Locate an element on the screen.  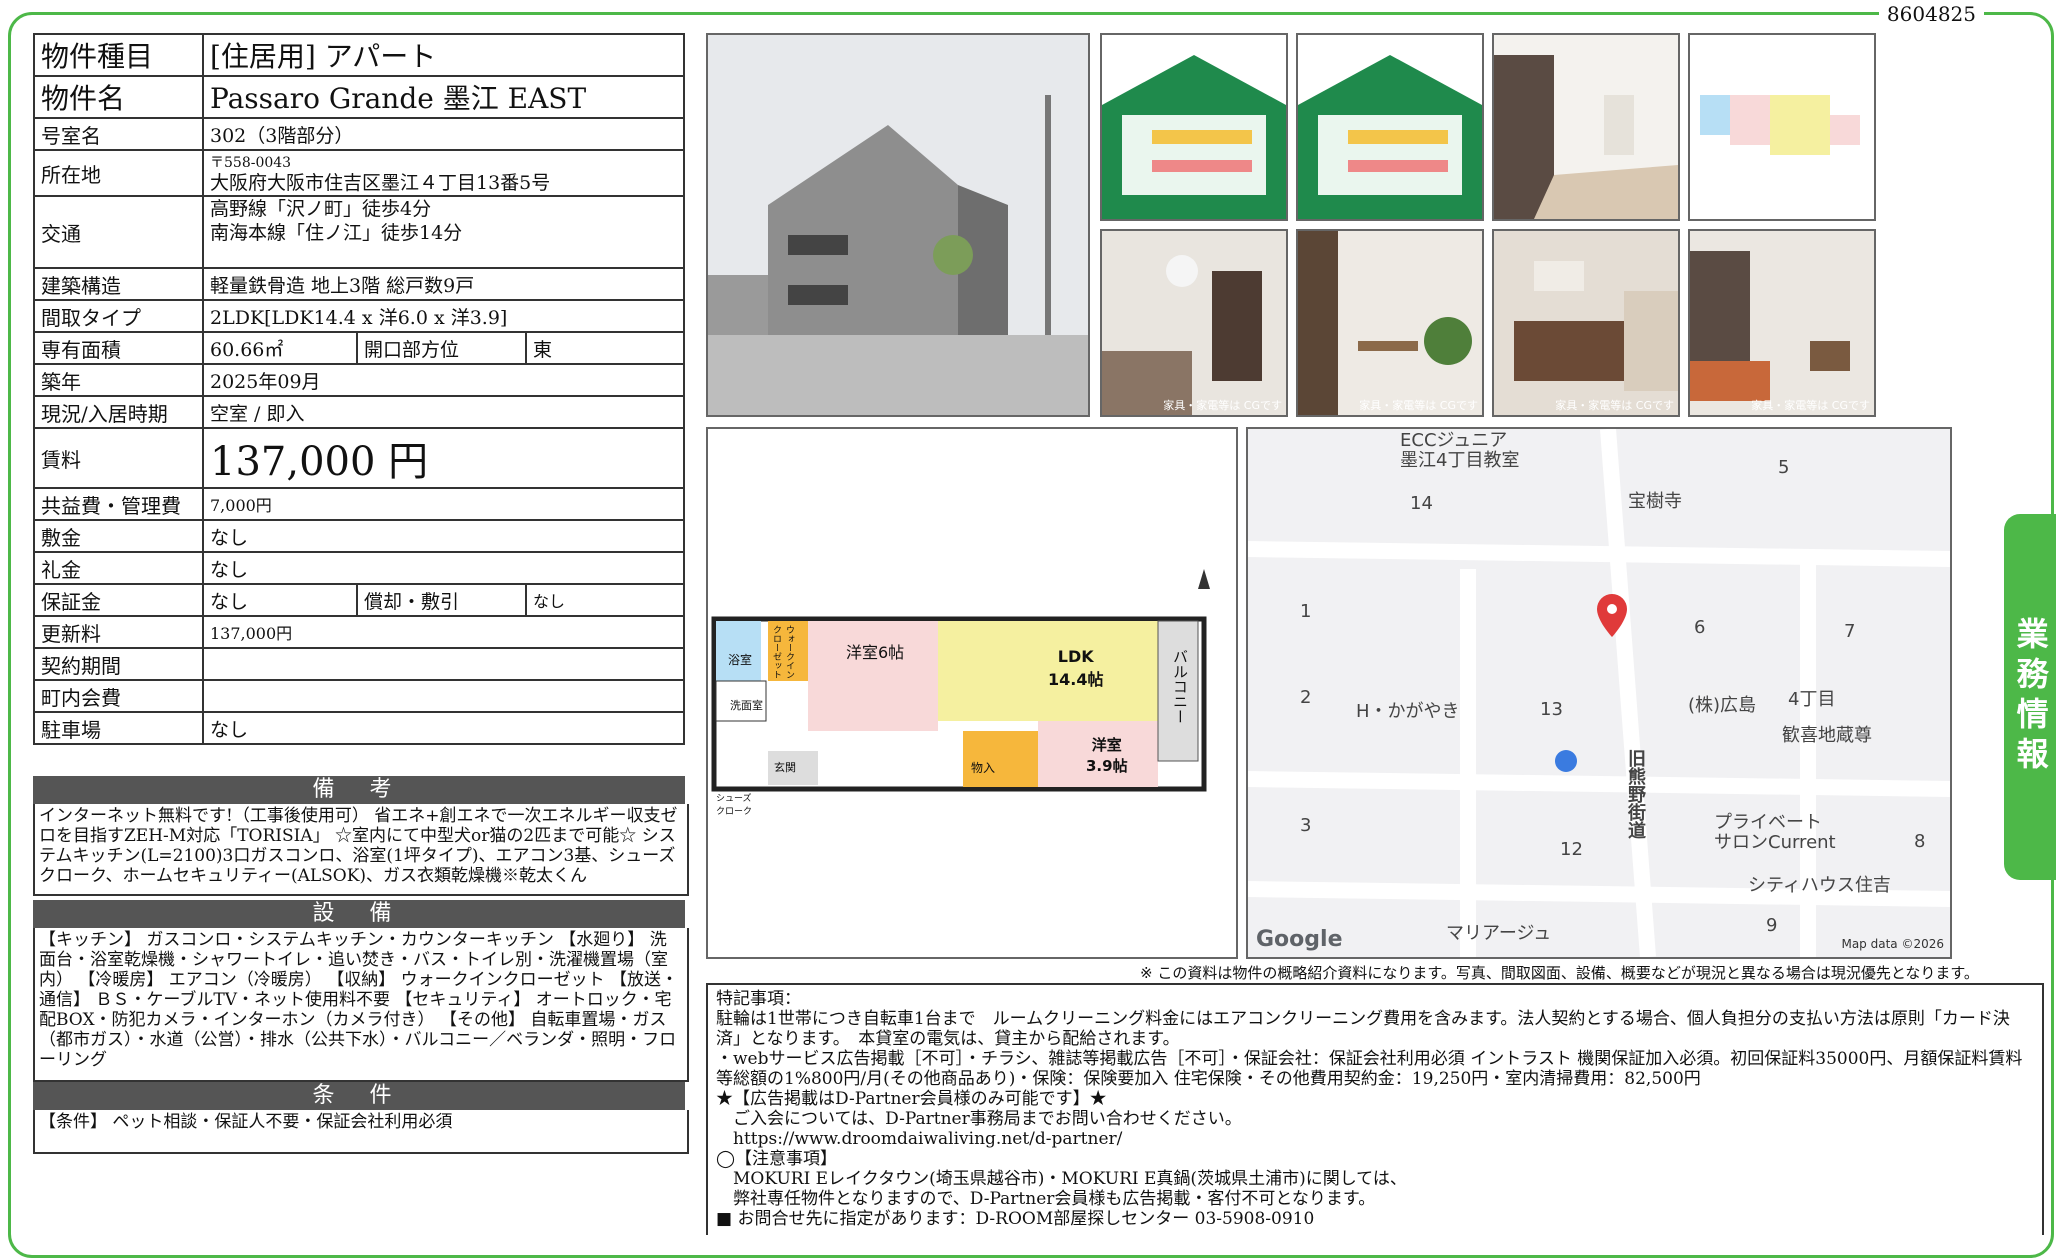
map-number: 13 is located at coordinates (1551, 709).